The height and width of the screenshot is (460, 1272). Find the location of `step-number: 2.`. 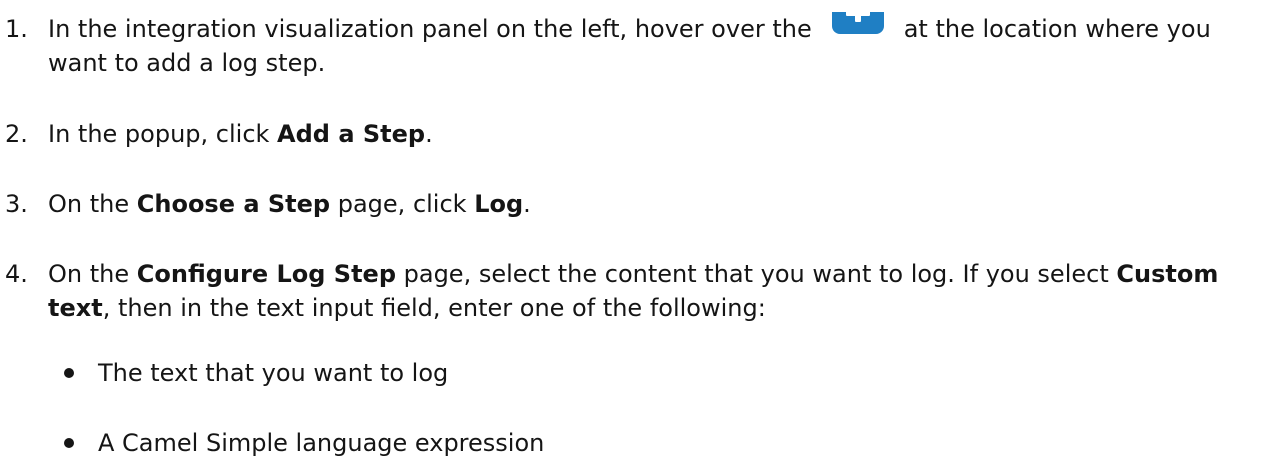

step-number: 2. is located at coordinates (16, 134).